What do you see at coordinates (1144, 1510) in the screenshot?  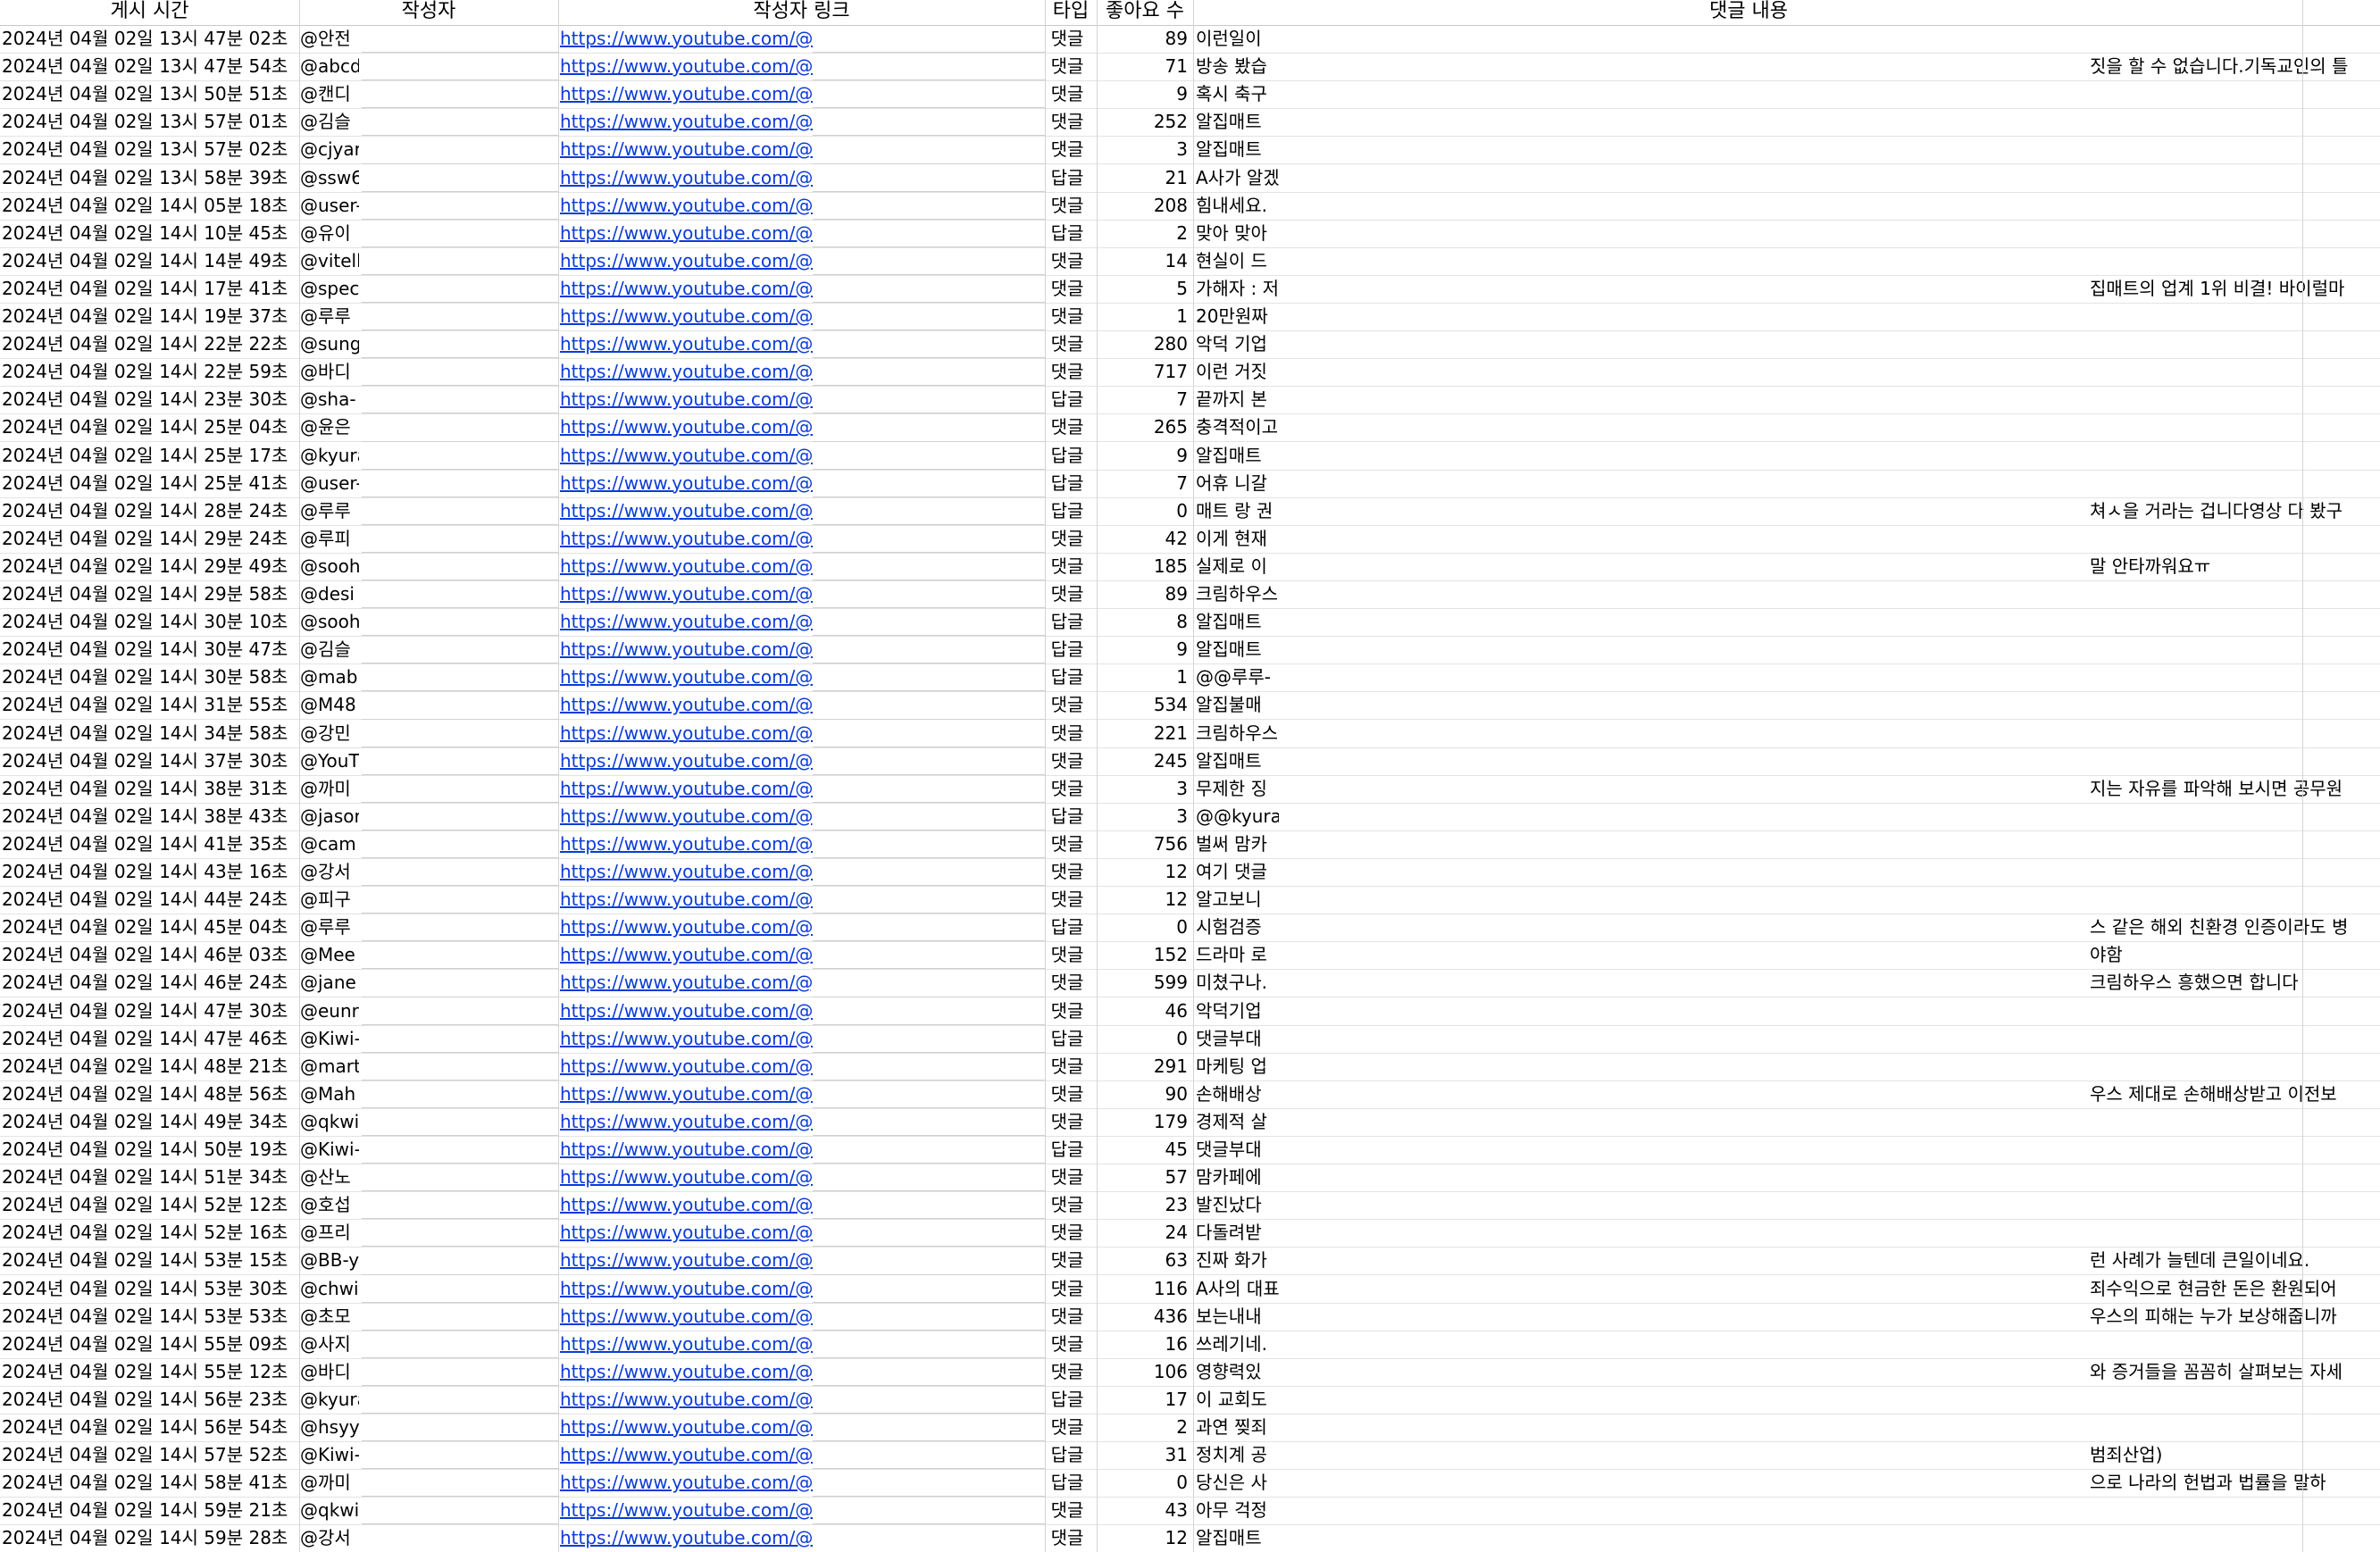 I see `cell-likes: 43` at bounding box center [1144, 1510].